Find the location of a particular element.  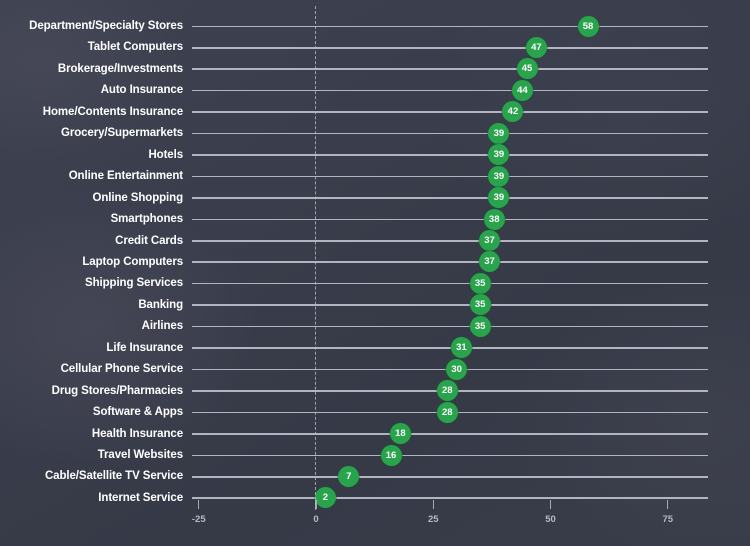

category-label: Department/Specialty Stores is located at coordinates (106, 26).